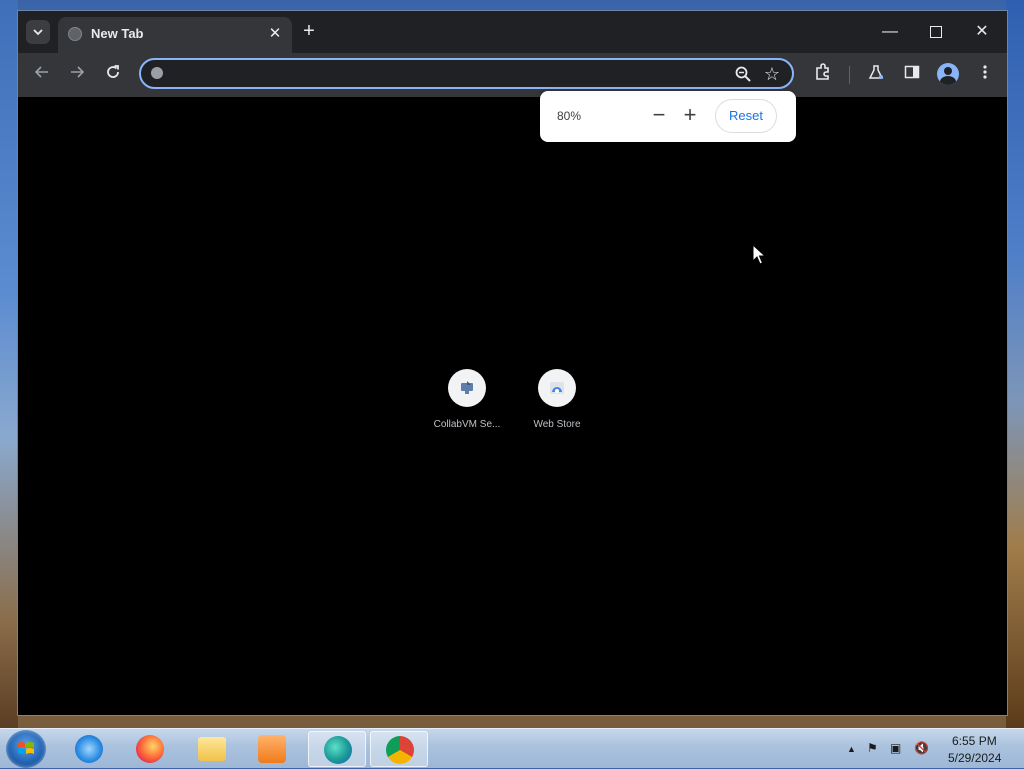  I want to click on minimize-button: —, so click(890, 32).